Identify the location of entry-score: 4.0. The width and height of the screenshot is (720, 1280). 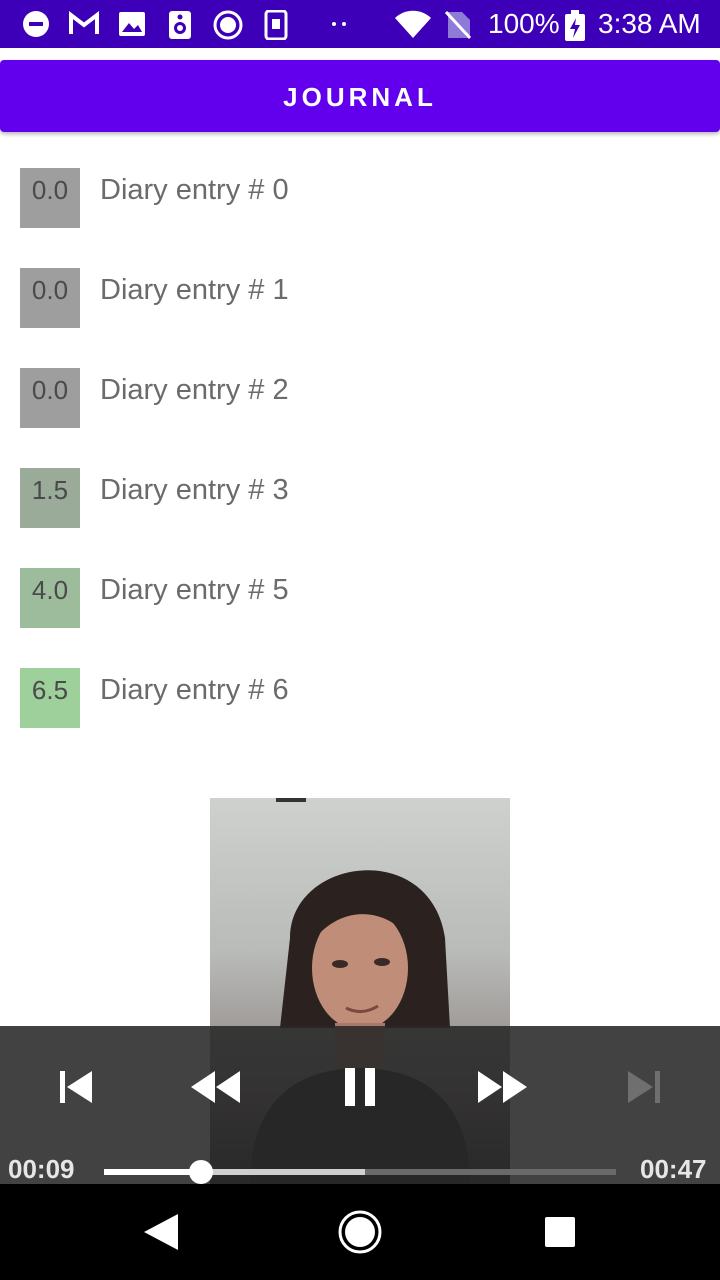
(50, 598).